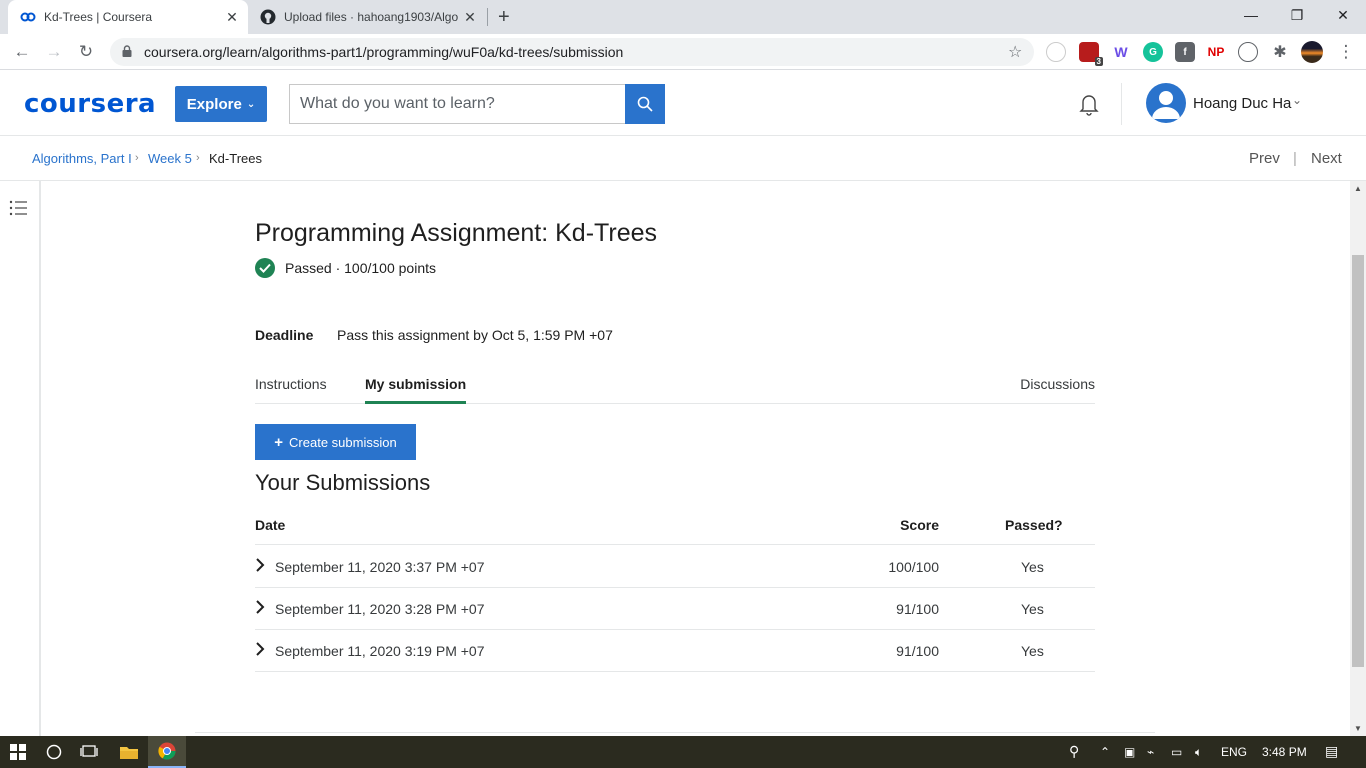  What do you see at coordinates (1089, 104) in the screenshot?
I see `notifications-bell-icon` at bounding box center [1089, 104].